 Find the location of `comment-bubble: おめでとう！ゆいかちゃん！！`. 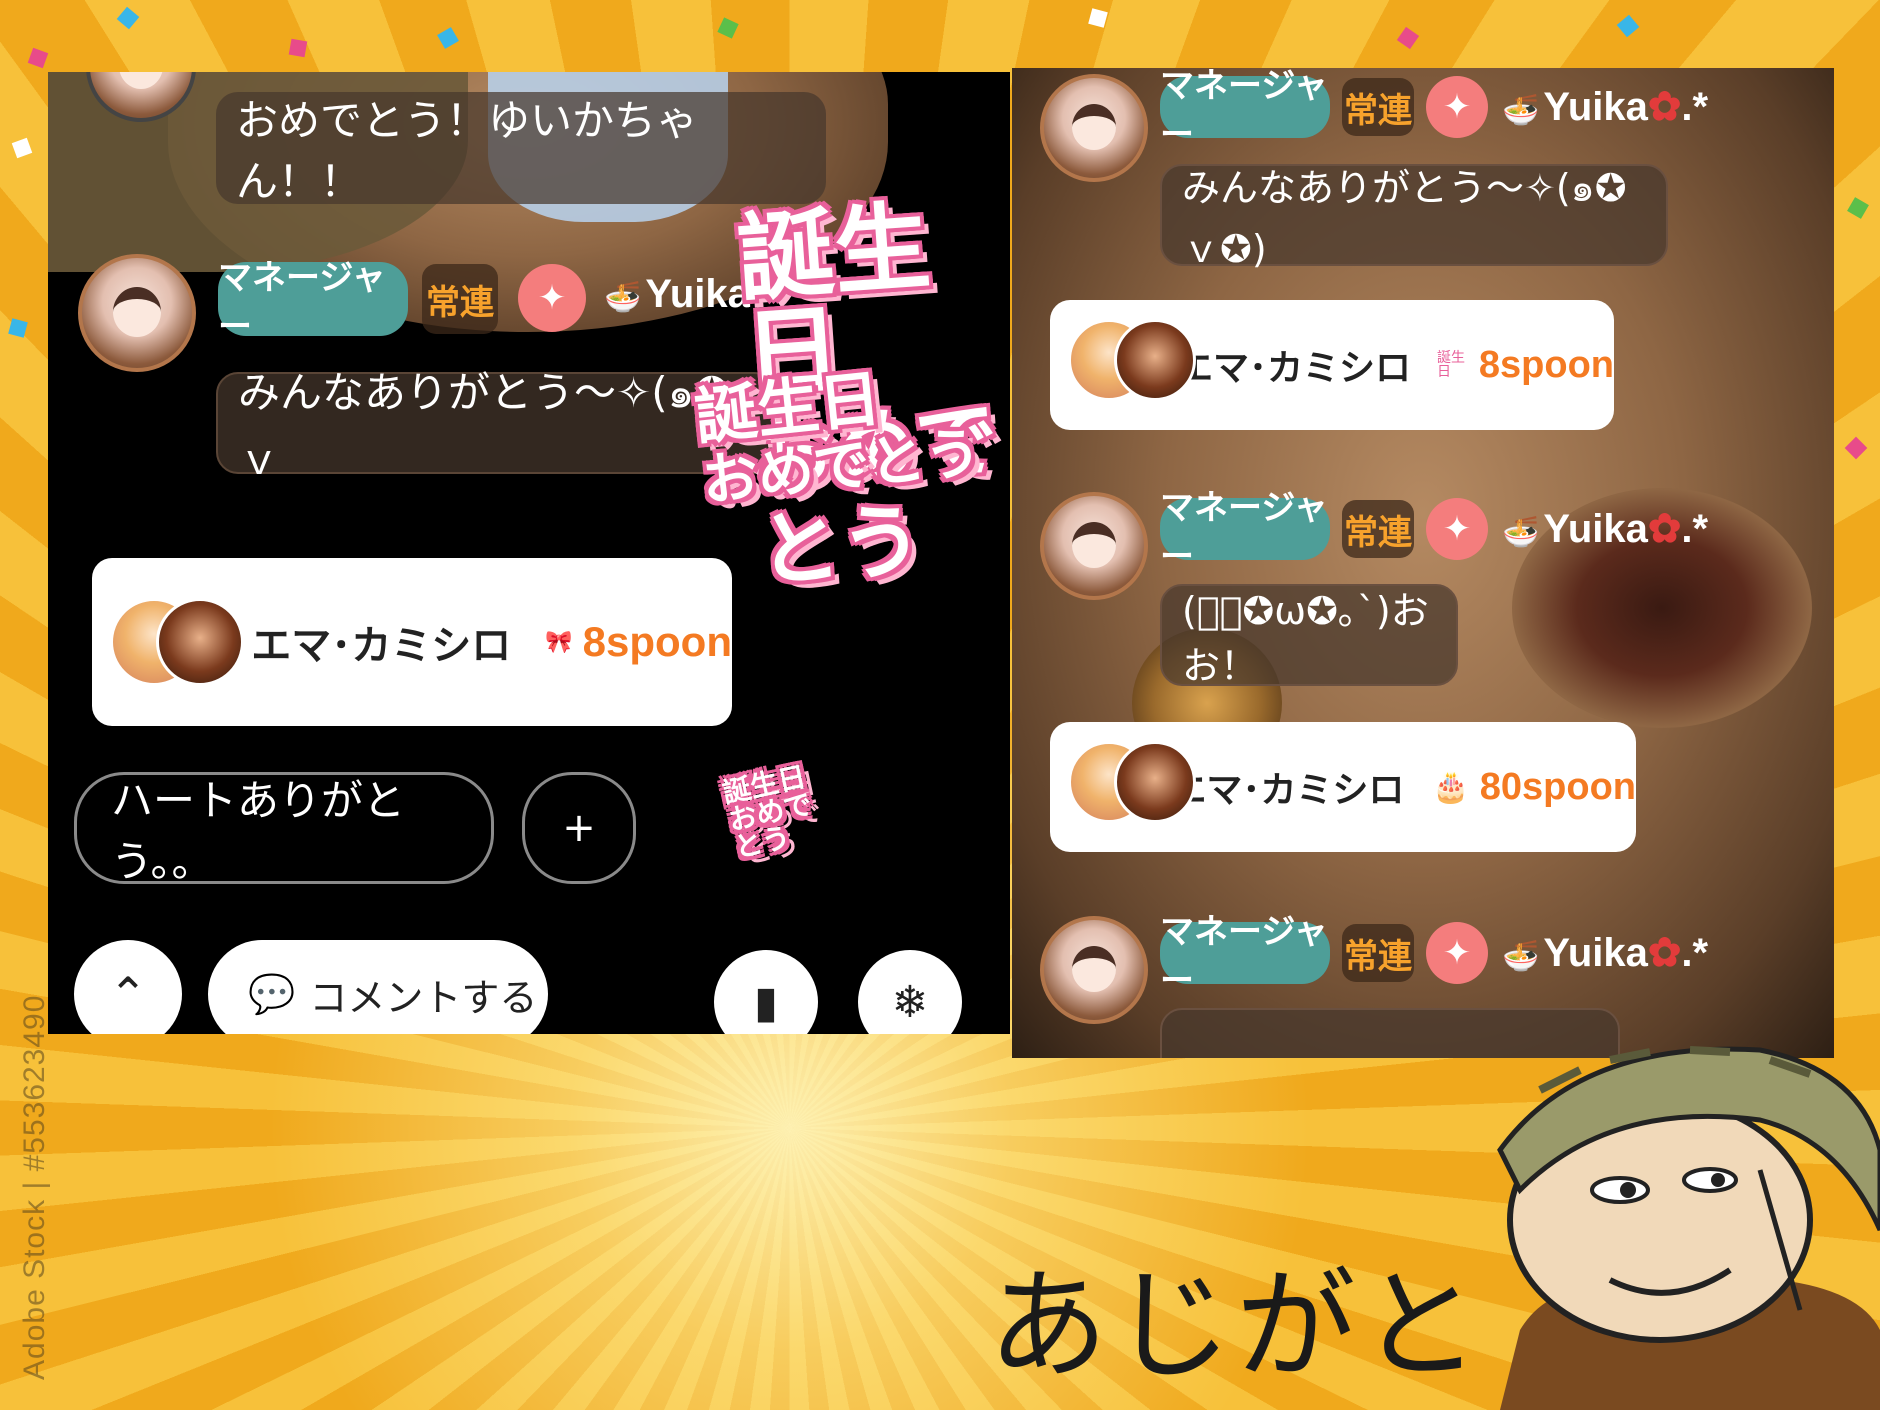

comment-bubble: おめでとう！ゆいかちゃん！！ is located at coordinates (521, 149).